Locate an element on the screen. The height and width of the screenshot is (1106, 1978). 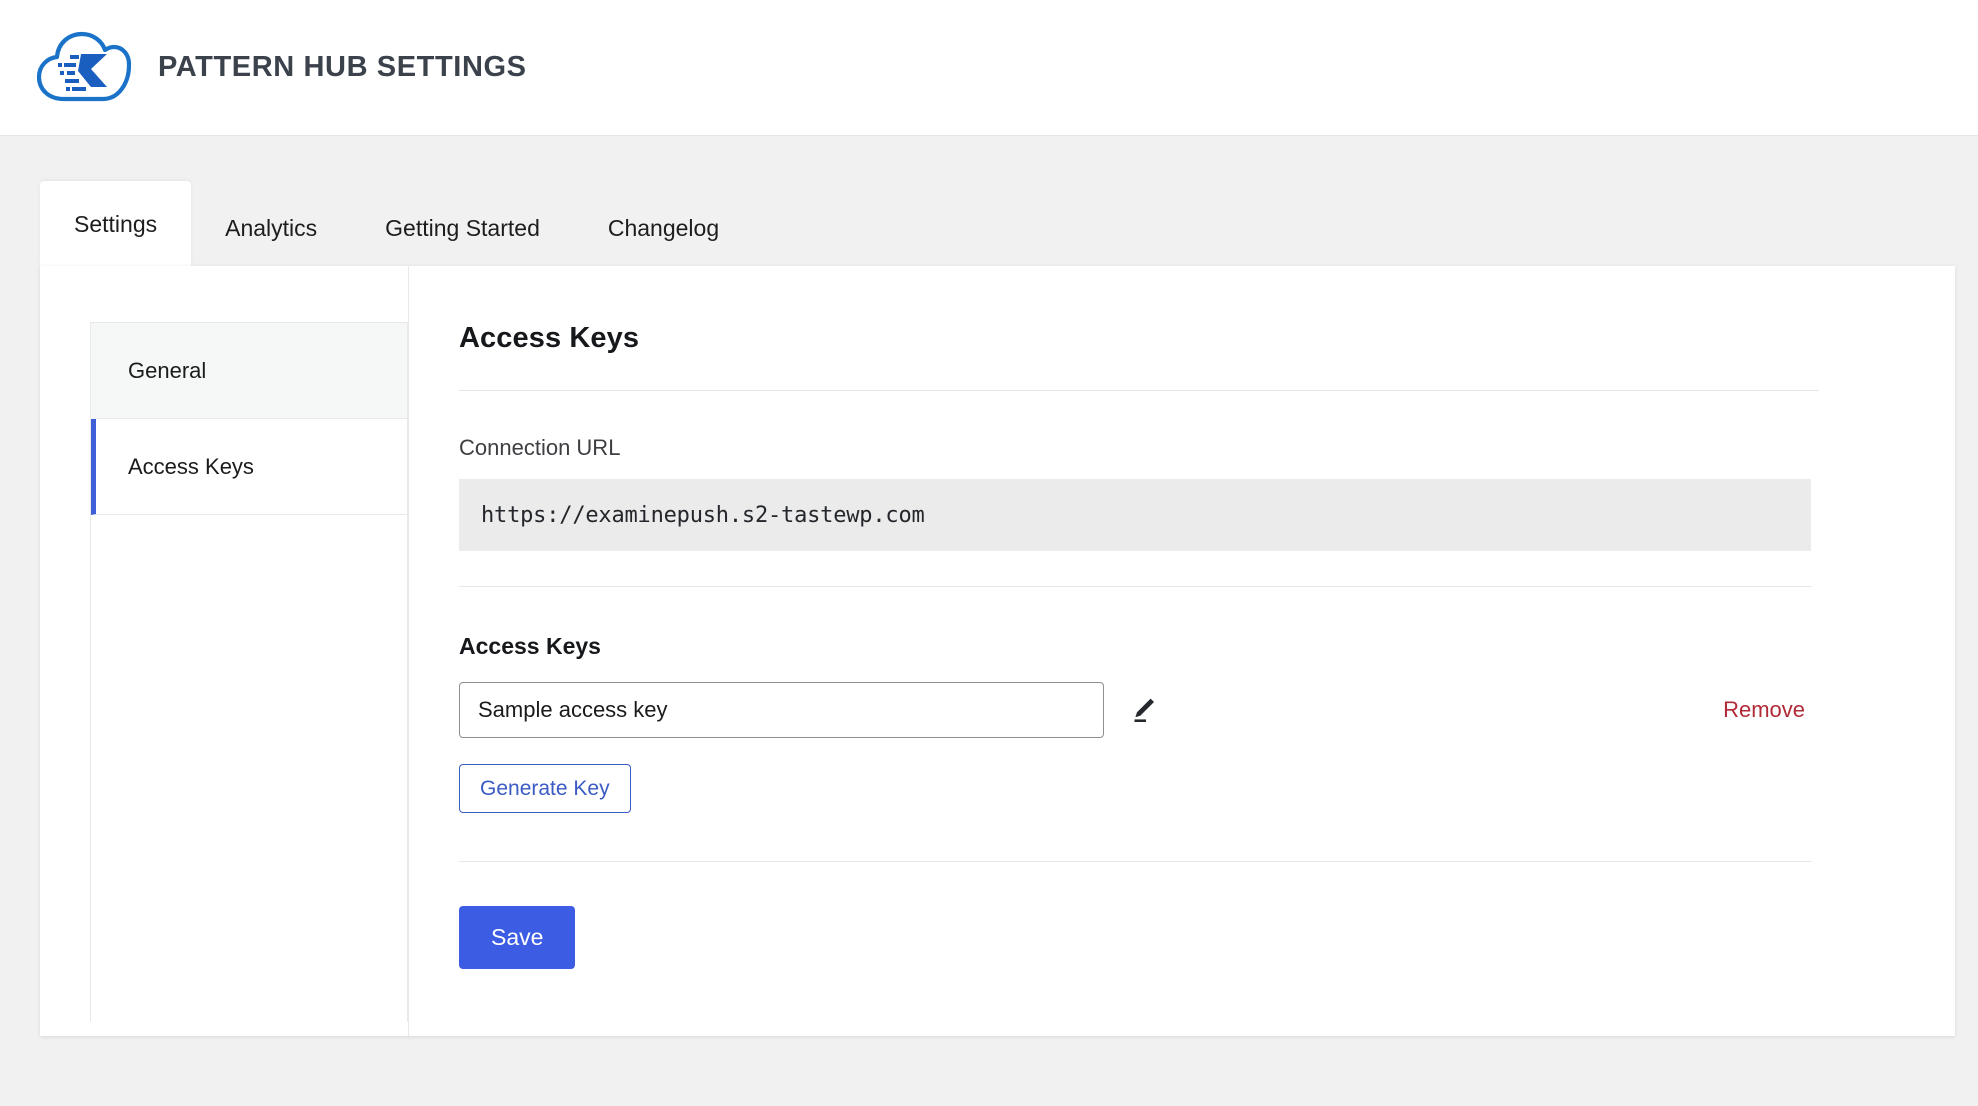
settings-nav-list: General Access Keys is located at coordinates (249, 672).